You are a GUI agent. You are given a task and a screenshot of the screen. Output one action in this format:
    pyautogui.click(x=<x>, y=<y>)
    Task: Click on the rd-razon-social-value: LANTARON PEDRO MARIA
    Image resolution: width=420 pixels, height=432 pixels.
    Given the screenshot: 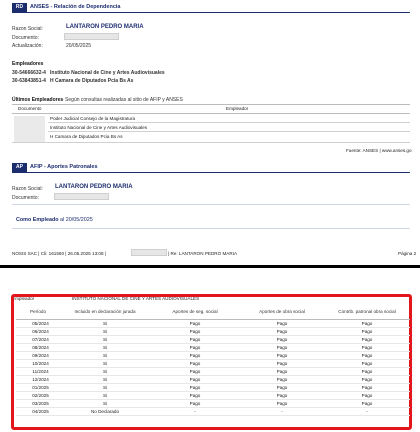 What is the action you would take?
    pyautogui.click(x=105, y=27)
    